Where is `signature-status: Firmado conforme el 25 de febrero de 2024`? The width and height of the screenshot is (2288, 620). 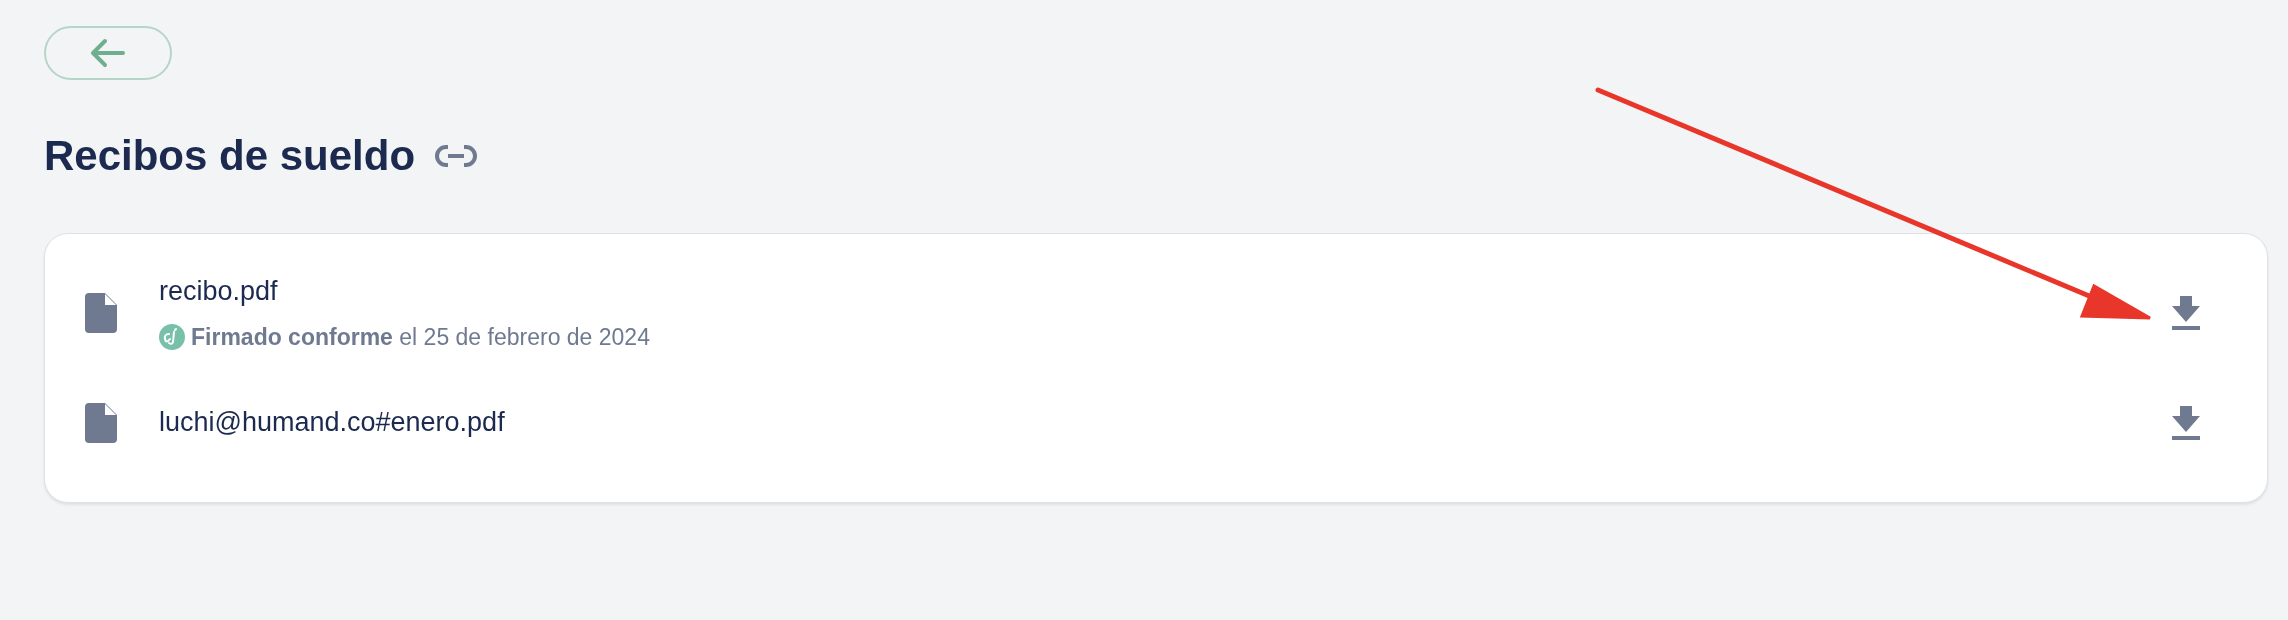 signature-status: Firmado conforme el 25 de febrero de 2024 is located at coordinates (420, 337).